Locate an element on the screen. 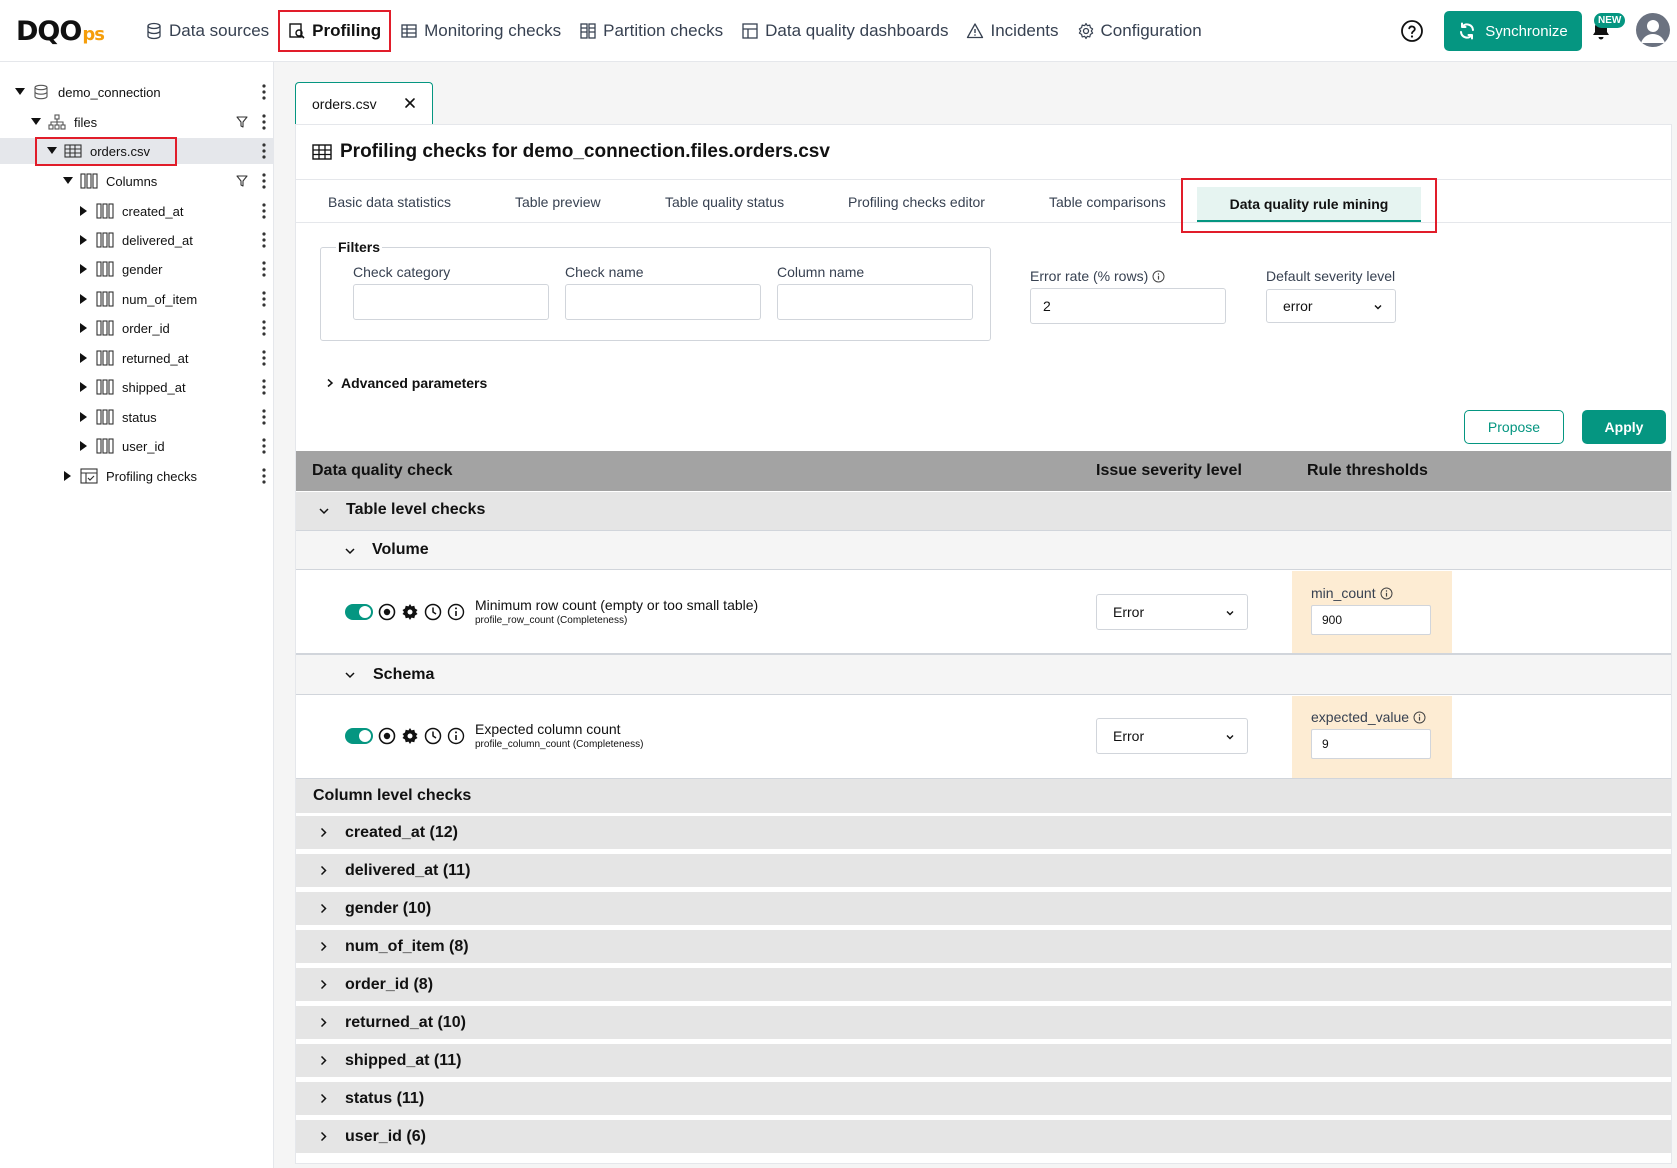 This screenshot has height=1168, width=1677. tree-item-demo-connection: demo_connection is located at coordinates (137, 92).